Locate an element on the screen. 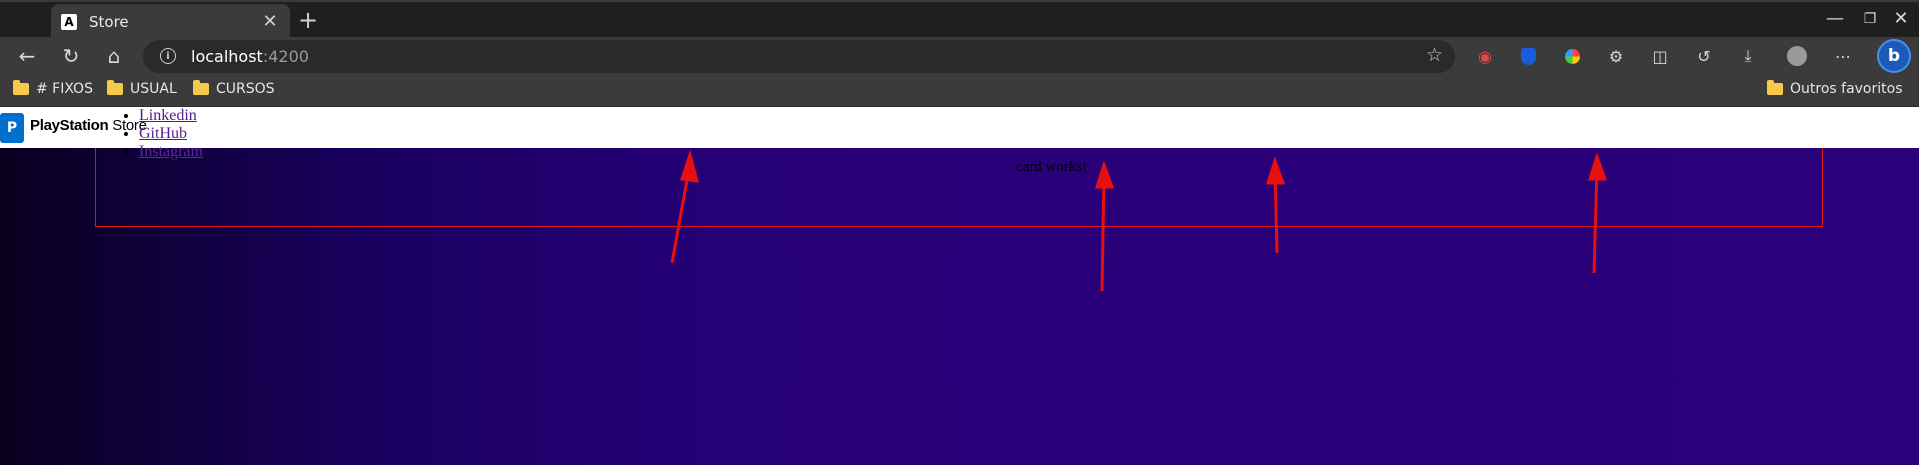 This screenshot has height=465, width=1919. more-icon: ⋯ is located at coordinates (1843, 56).